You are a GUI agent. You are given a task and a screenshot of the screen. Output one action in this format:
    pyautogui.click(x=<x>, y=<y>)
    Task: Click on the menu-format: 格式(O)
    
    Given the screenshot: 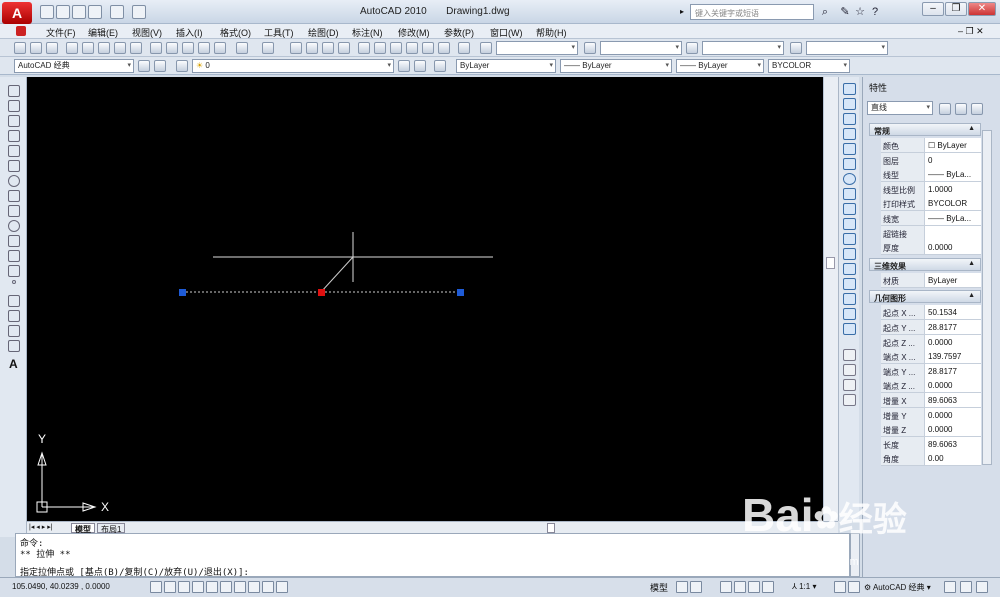 What is the action you would take?
    pyautogui.click(x=235, y=32)
    